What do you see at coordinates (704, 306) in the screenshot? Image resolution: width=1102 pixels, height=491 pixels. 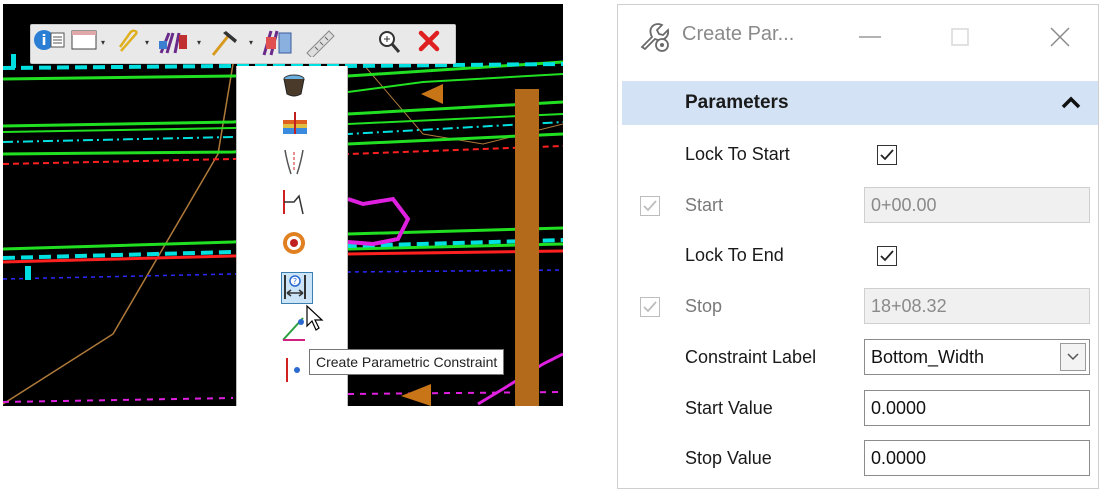 I see `stop-label: Stop` at bounding box center [704, 306].